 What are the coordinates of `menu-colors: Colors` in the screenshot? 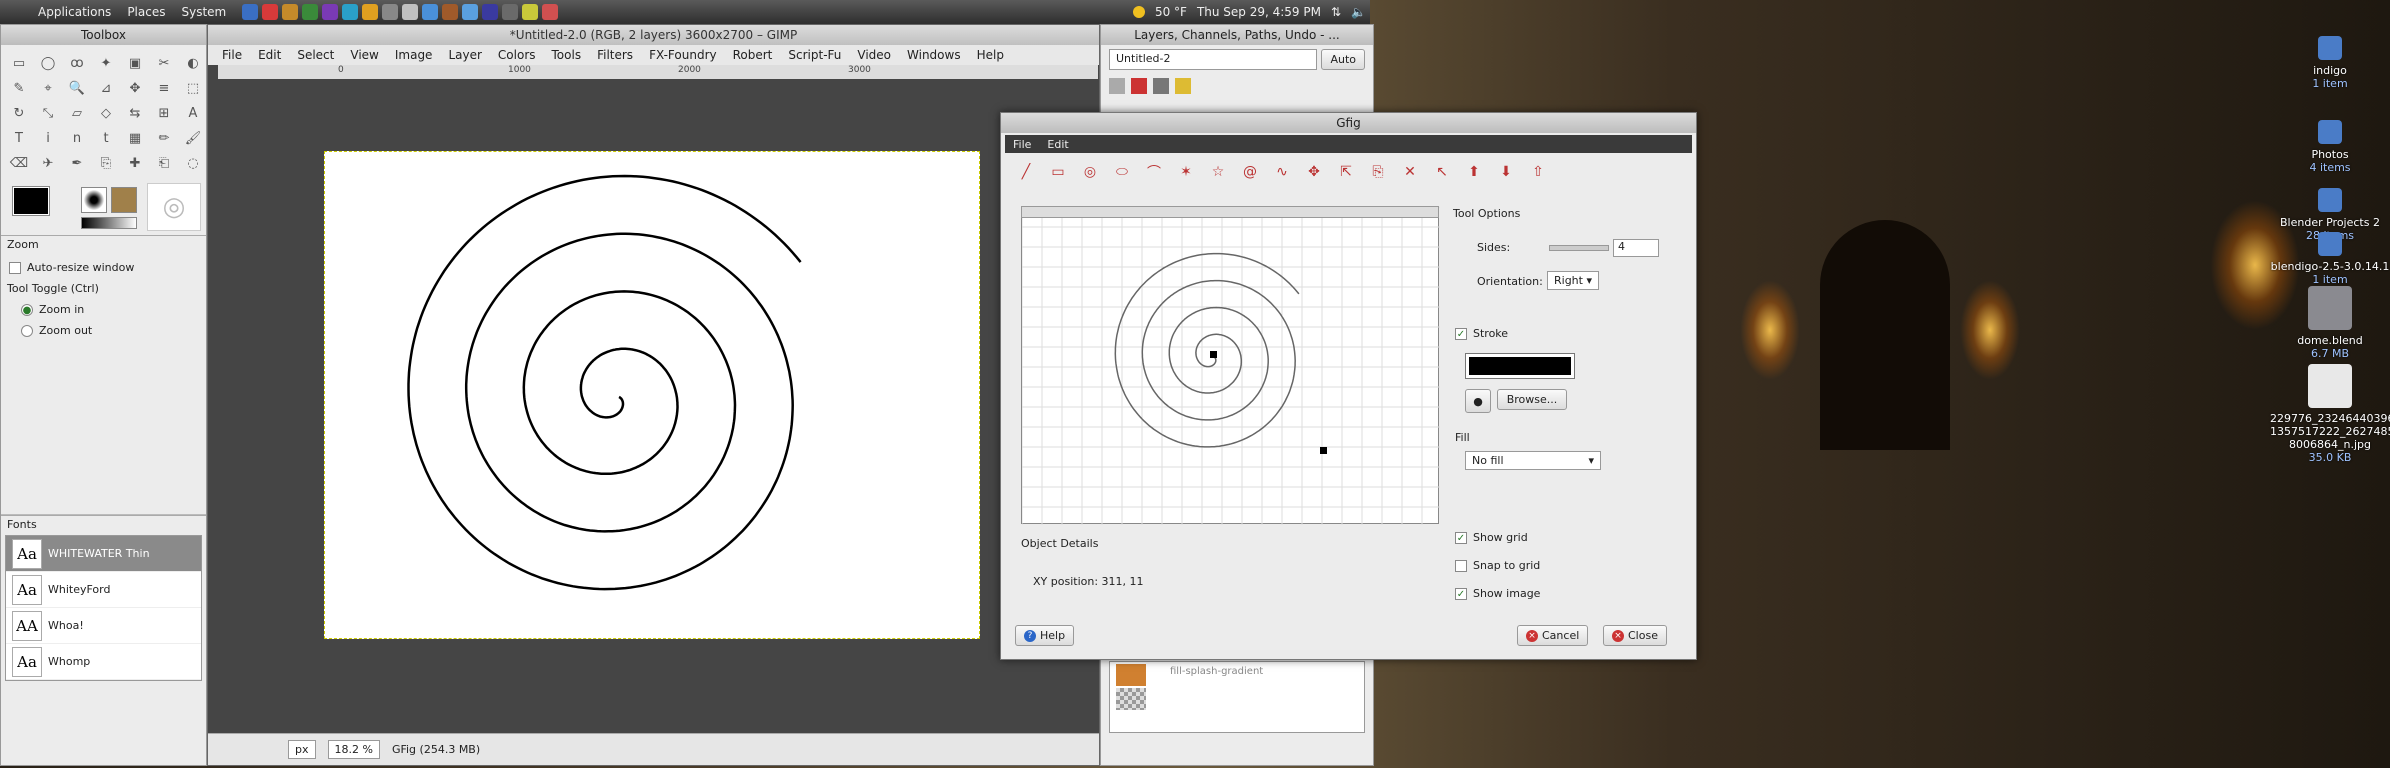 It's located at (517, 55).